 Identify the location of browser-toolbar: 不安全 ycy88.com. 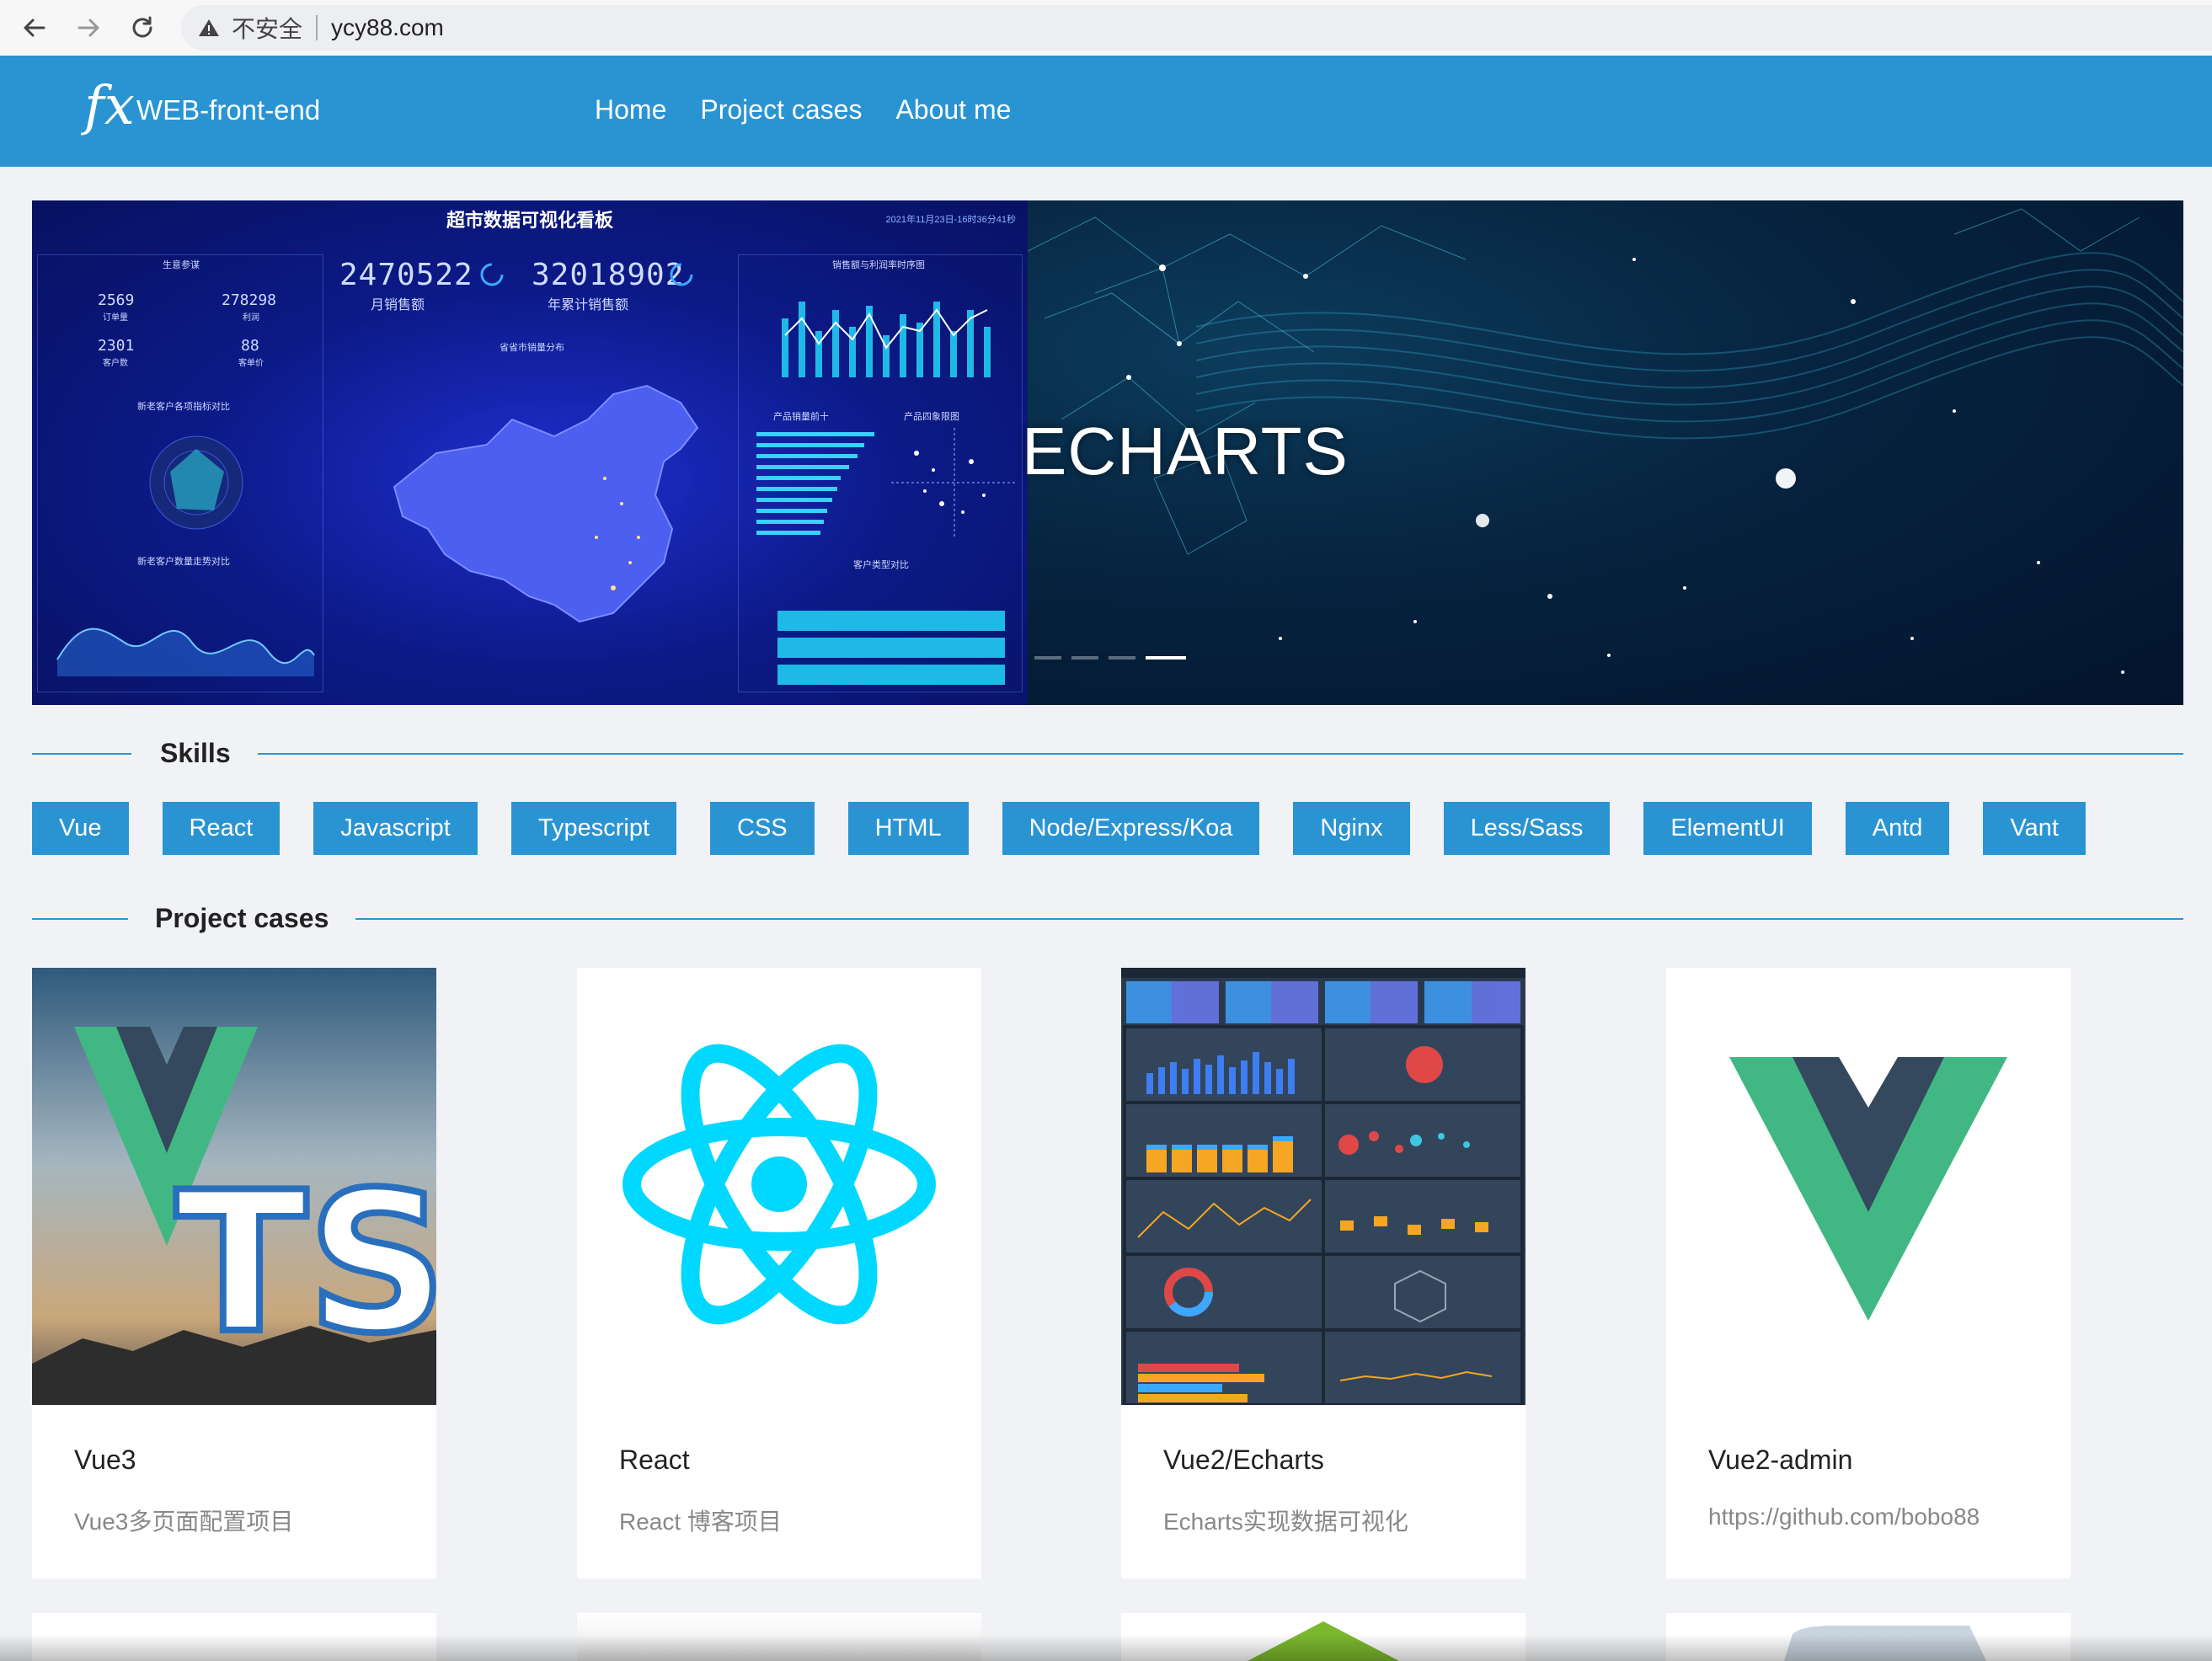
(1106, 28).